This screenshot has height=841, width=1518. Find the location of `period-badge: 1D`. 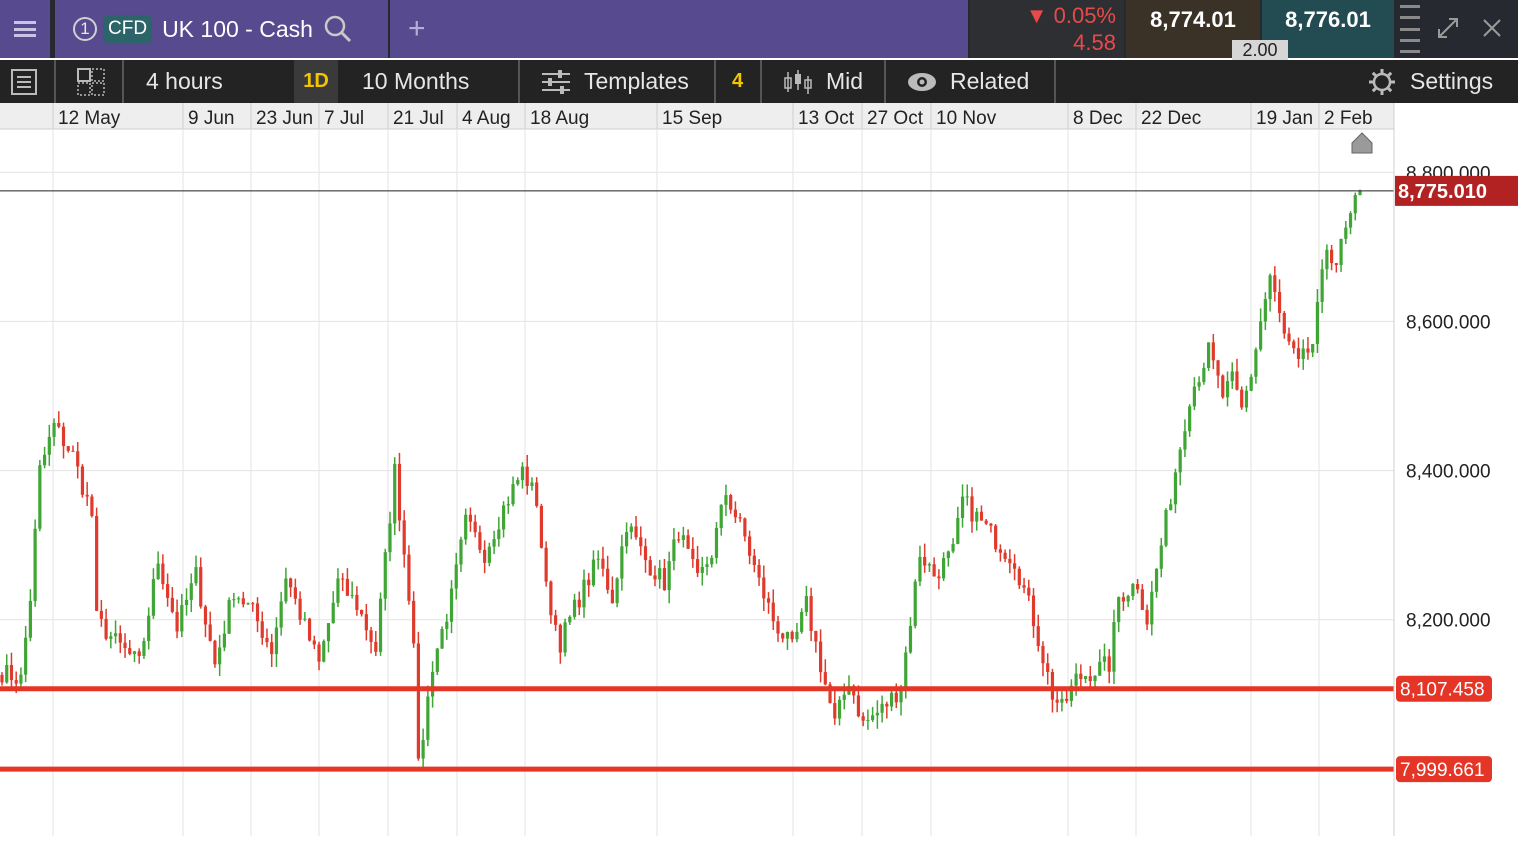

period-badge: 1D is located at coordinates (316, 81).